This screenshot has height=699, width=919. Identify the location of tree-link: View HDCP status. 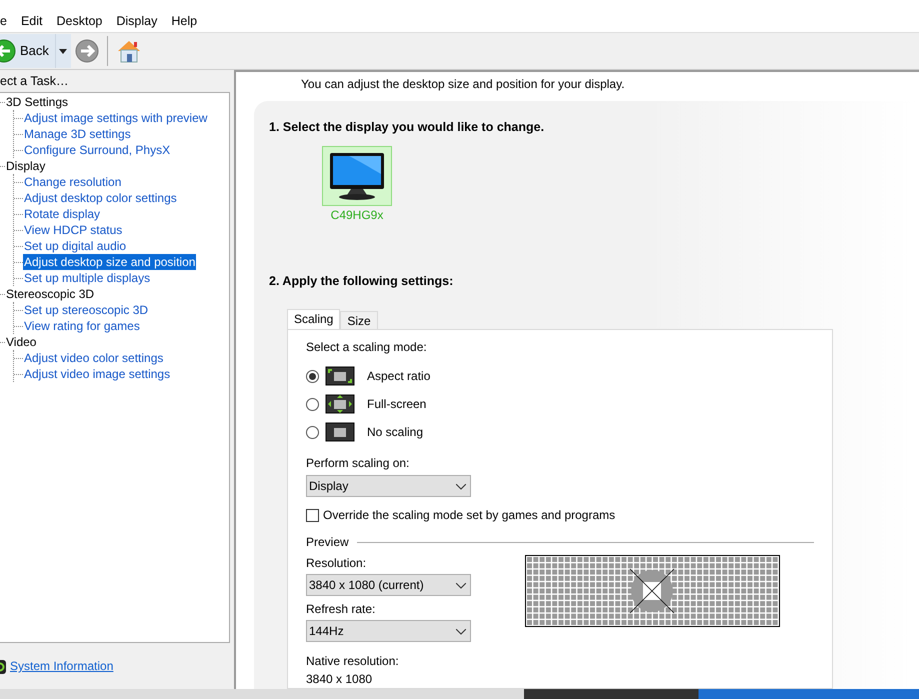
(73, 230).